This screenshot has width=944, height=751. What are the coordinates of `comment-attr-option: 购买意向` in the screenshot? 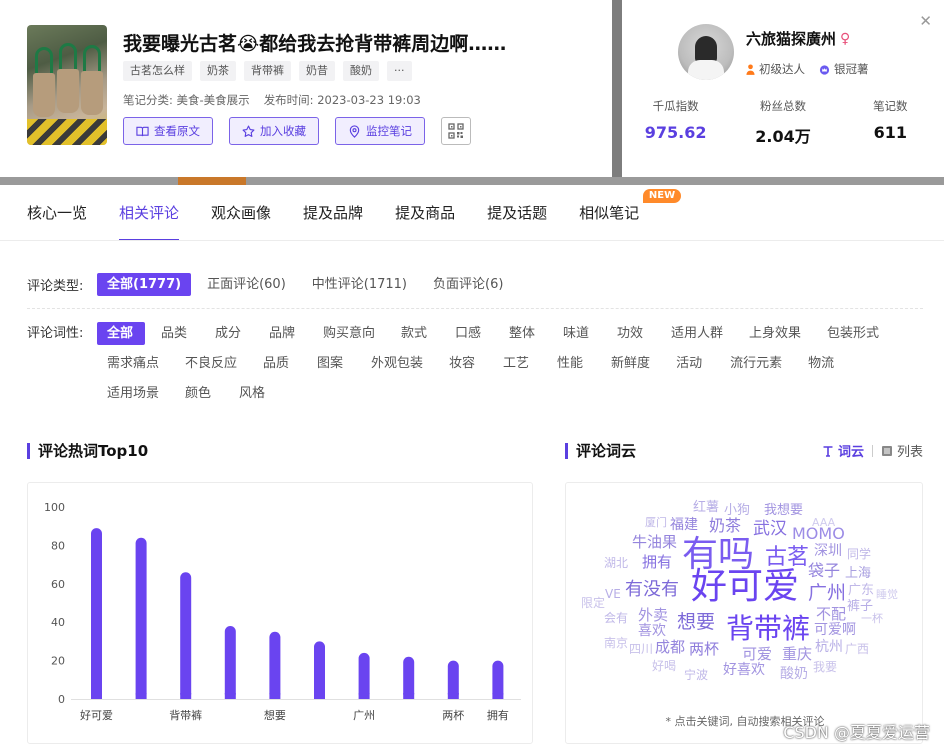 It's located at (349, 333).